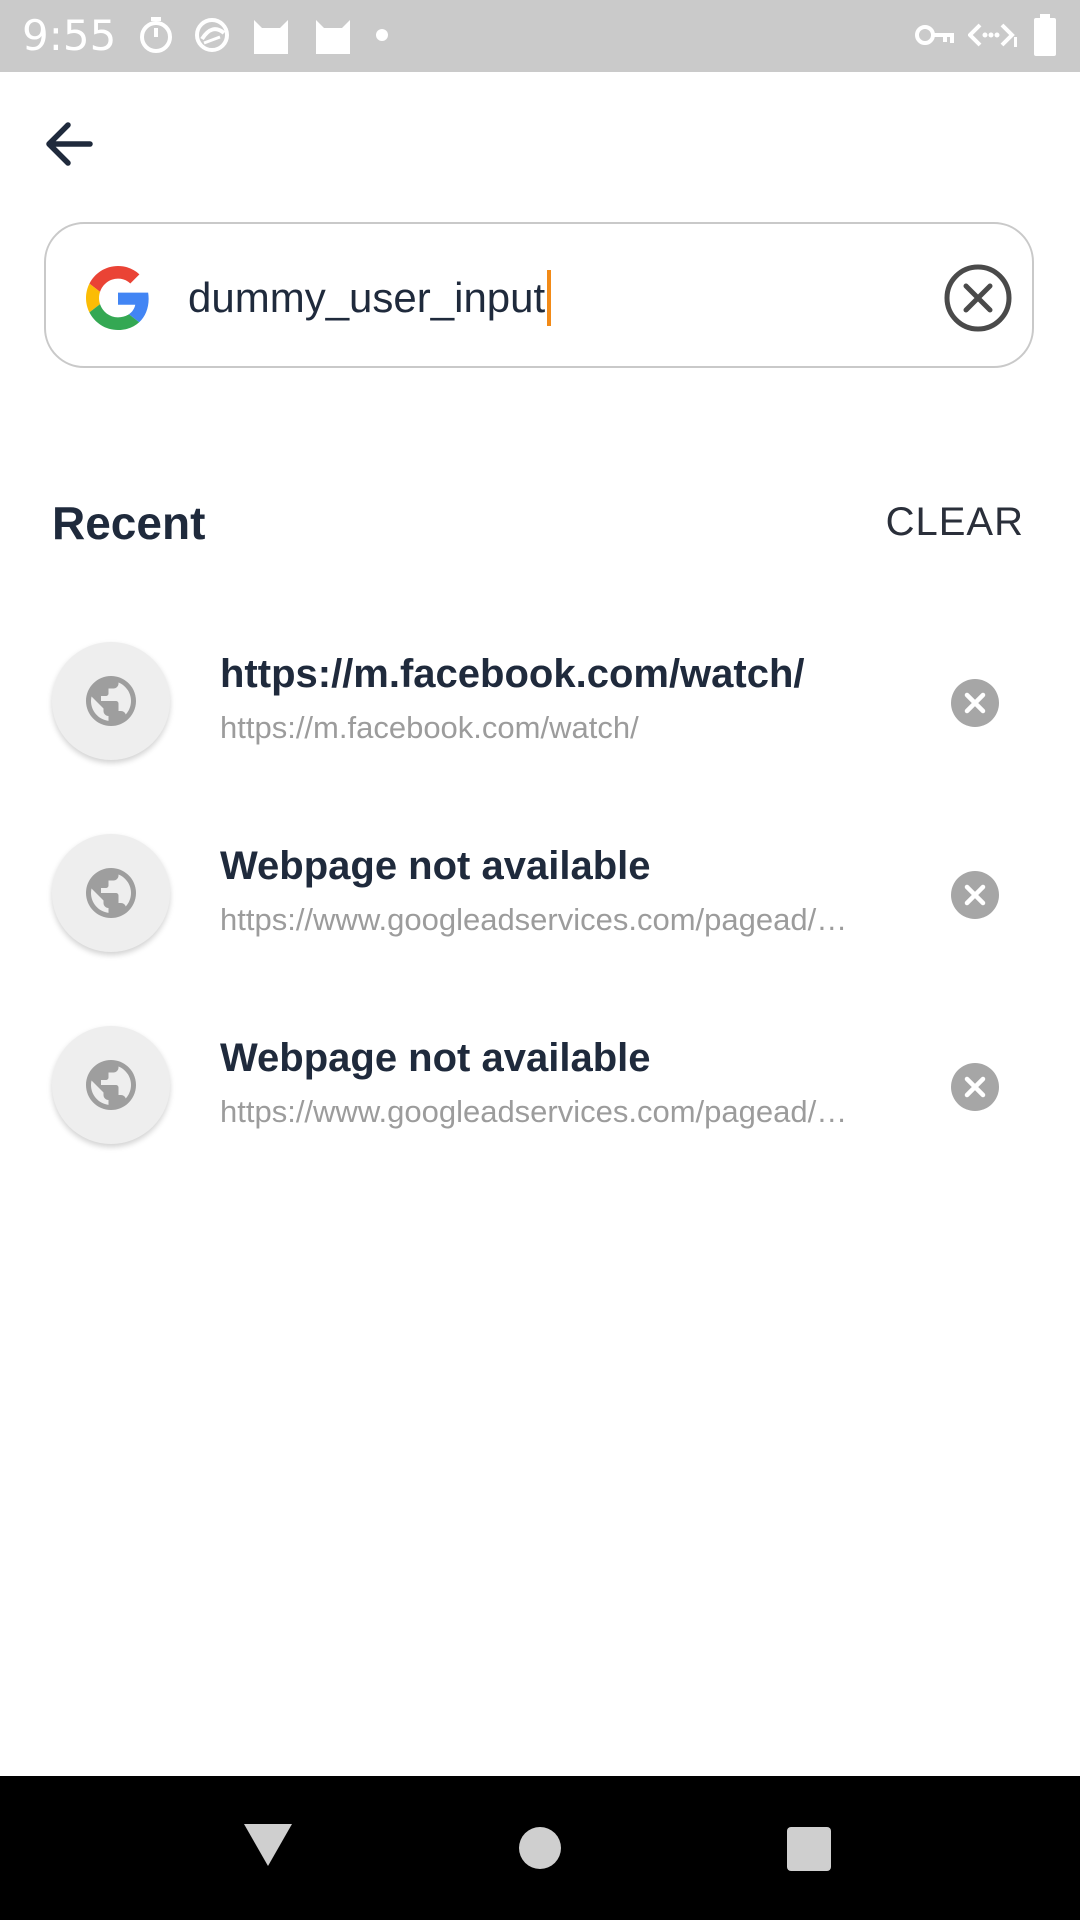 The height and width of the screenshot is (1920, 1080). I want to click on sync-icon, so click(212, 35).